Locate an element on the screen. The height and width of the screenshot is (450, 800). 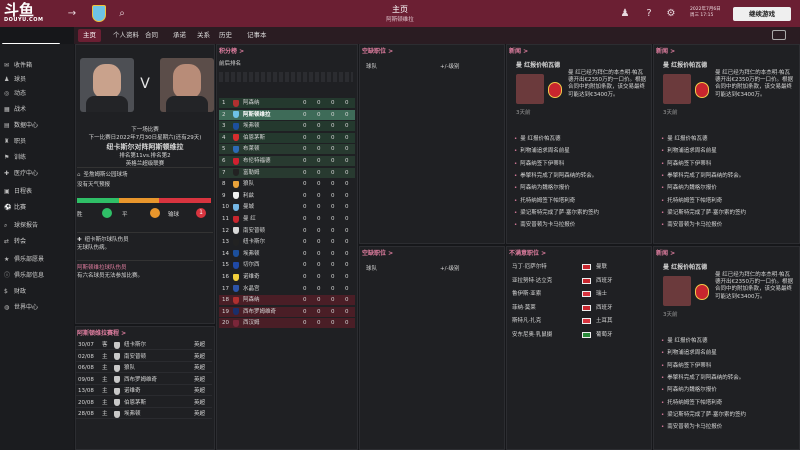
league-table-row: 8 狼队 0 0 0 0 is located at coordinates (287, 184).